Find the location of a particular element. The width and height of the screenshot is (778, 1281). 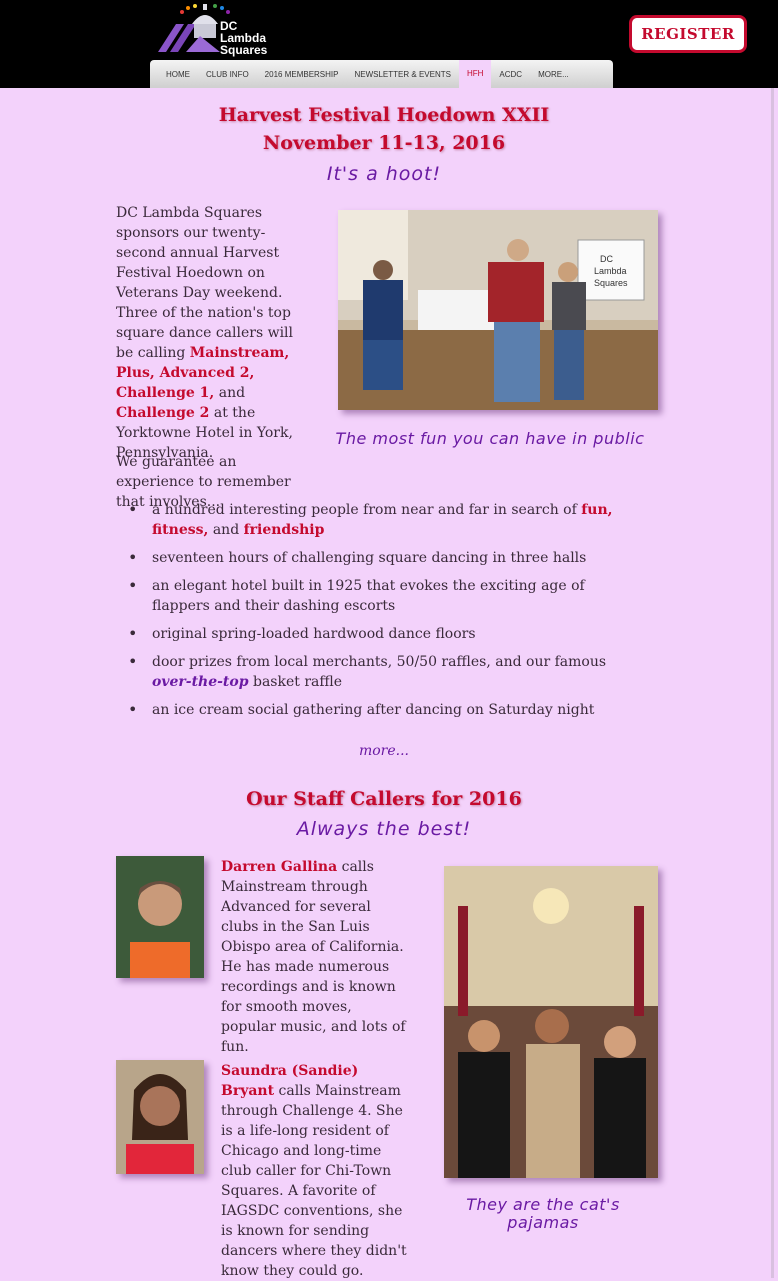

dancers-photo-icon: DC Lambda Squares is located at coordinates (498, 310).